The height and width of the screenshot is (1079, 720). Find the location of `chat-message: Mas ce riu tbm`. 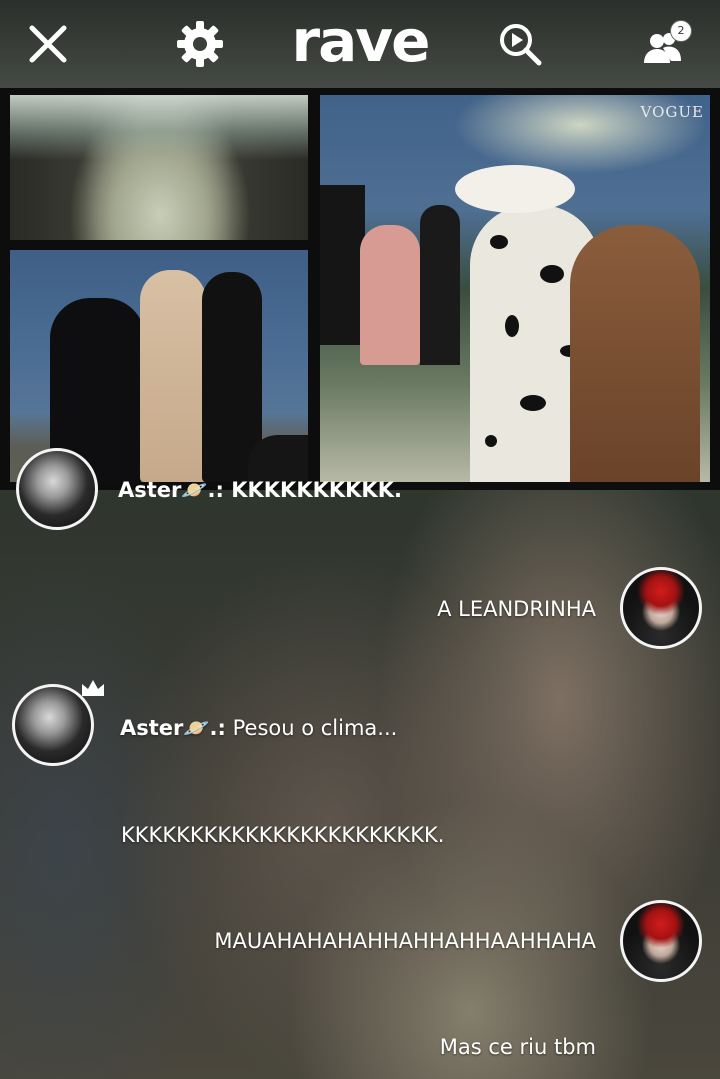

chat-message: Mas ce riu tbm is located at coordinates (517, 1047).